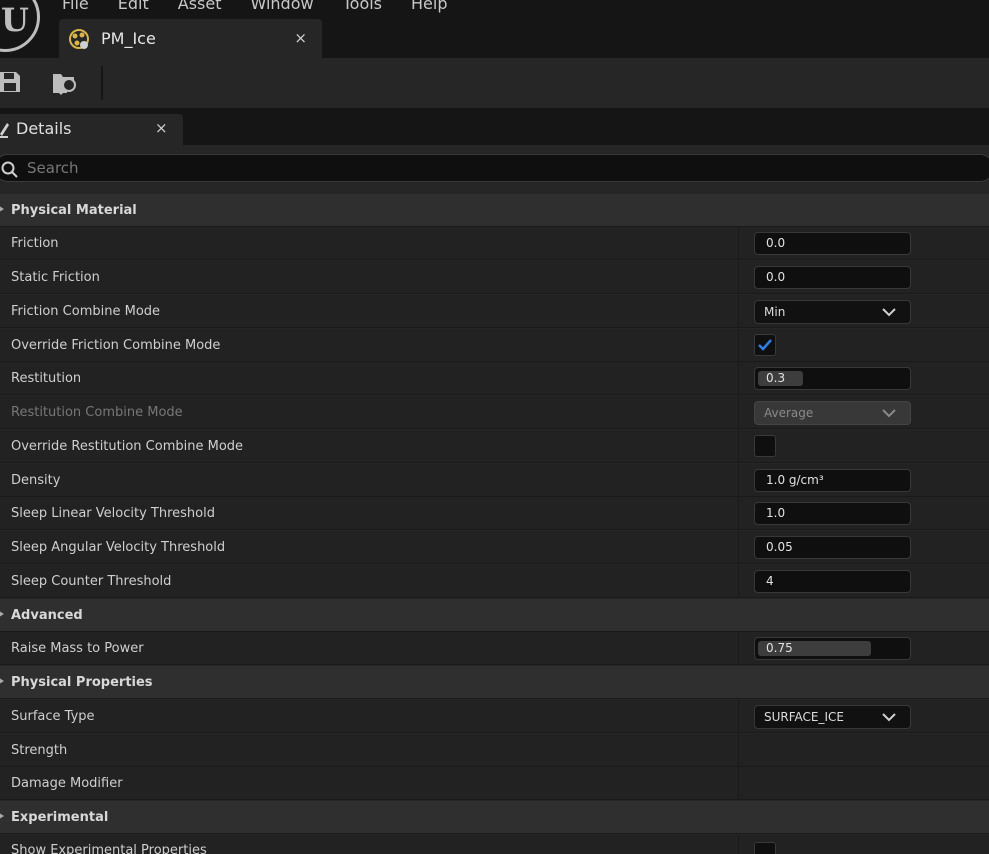  What do you see at coordinates (832, 581) in the screenshot?
I see `sleep-counter-threshold-input: 4` at bounding box center [832, 581].